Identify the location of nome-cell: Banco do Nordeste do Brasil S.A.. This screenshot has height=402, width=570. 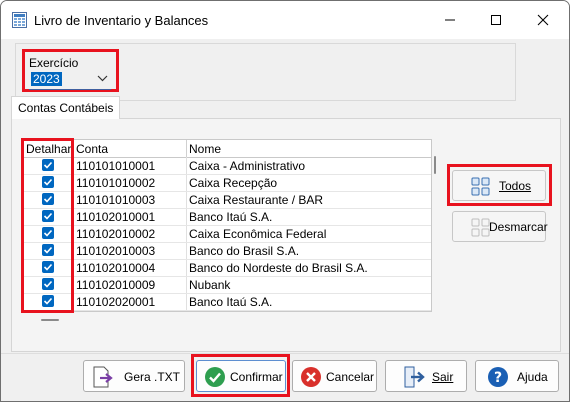
(278, 268).